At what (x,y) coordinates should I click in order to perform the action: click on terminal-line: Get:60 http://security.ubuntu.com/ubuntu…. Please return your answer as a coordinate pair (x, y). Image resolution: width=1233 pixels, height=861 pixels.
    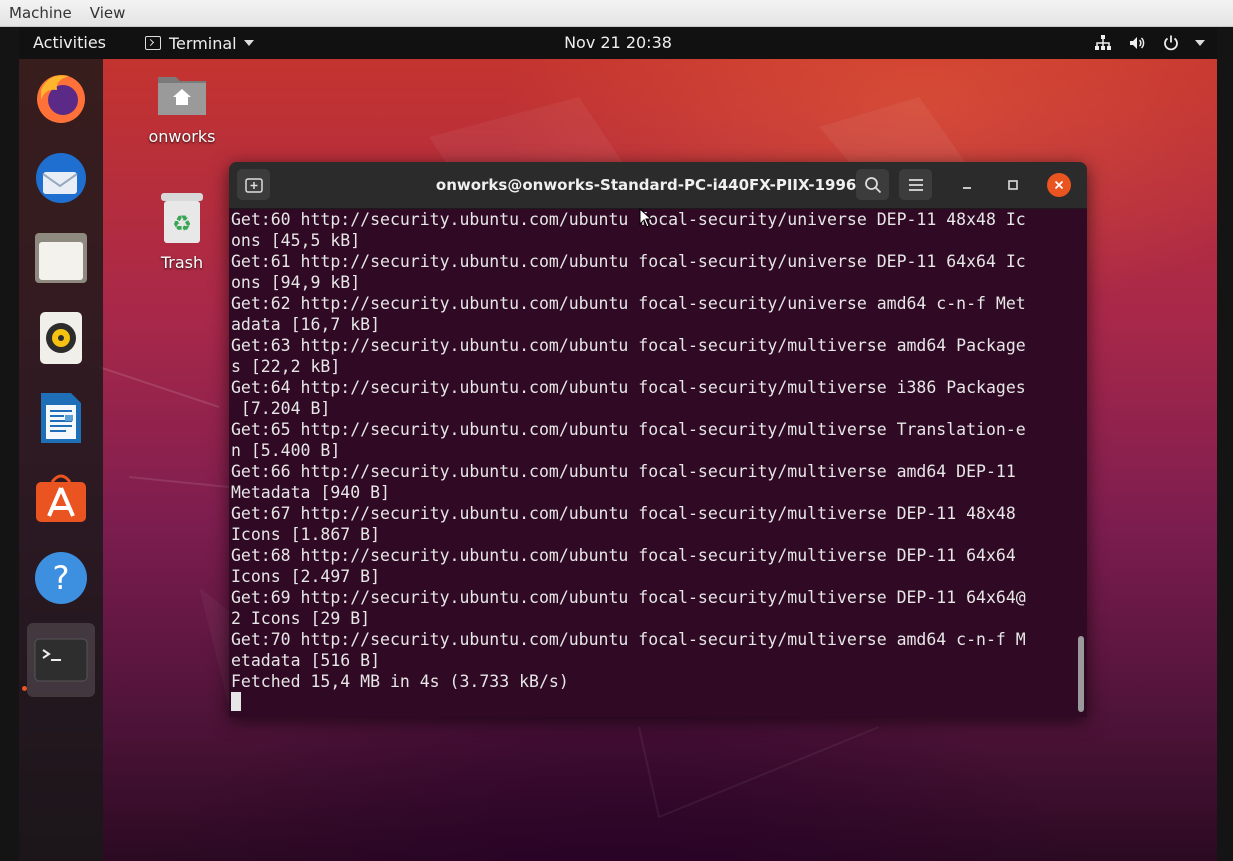
    Looking at the image, I should click on (628, 219).